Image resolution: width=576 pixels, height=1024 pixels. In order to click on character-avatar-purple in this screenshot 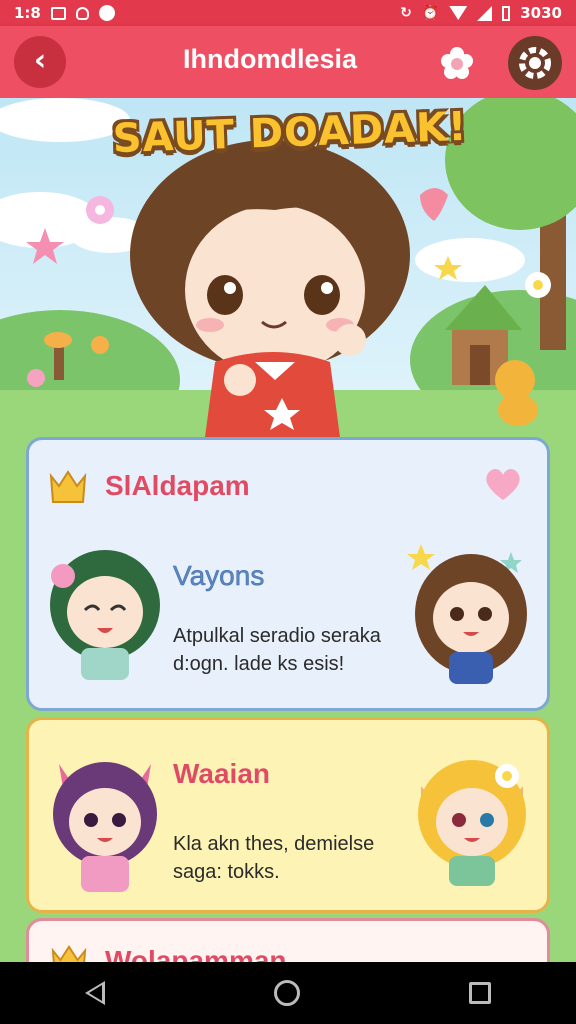, I will do `click(105, 827)`.